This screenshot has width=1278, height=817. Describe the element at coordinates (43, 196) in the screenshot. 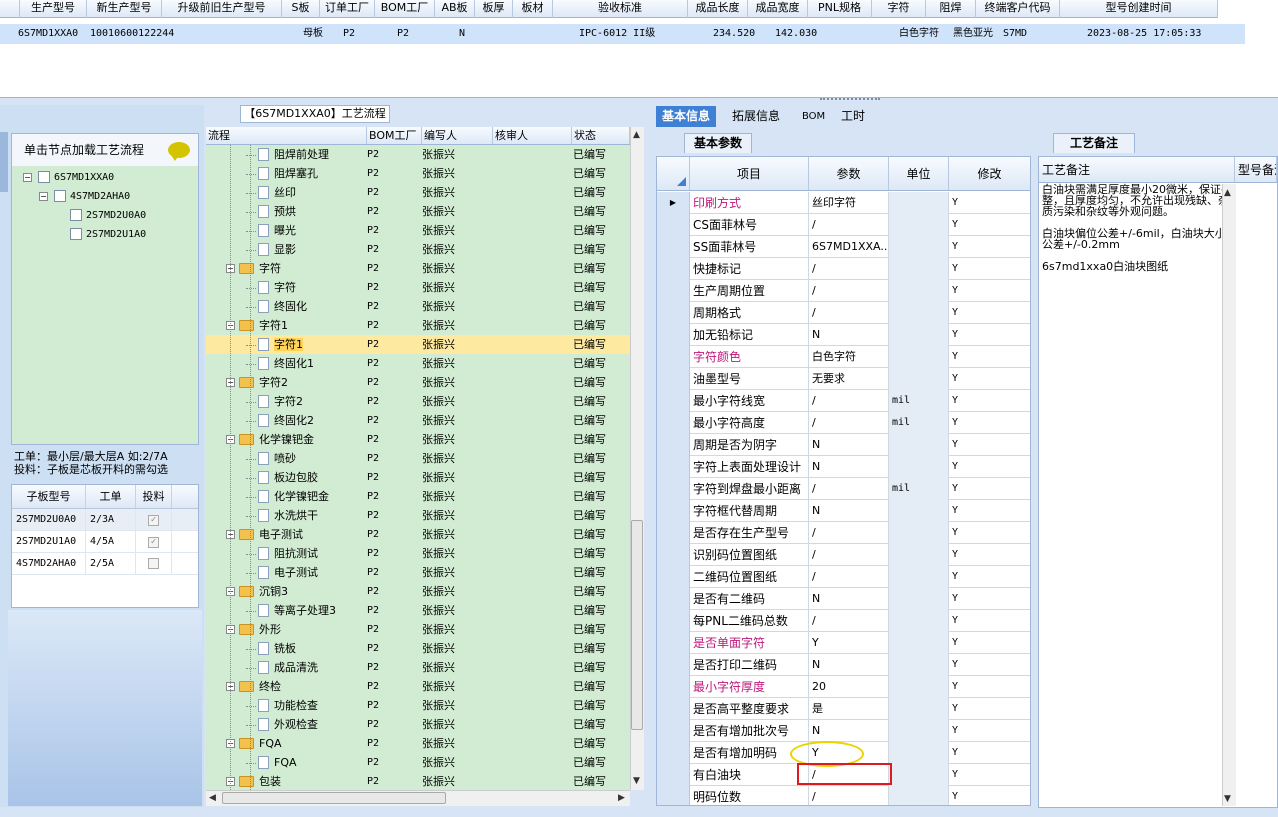

I see `tree-collapse-icon: −` at that location.